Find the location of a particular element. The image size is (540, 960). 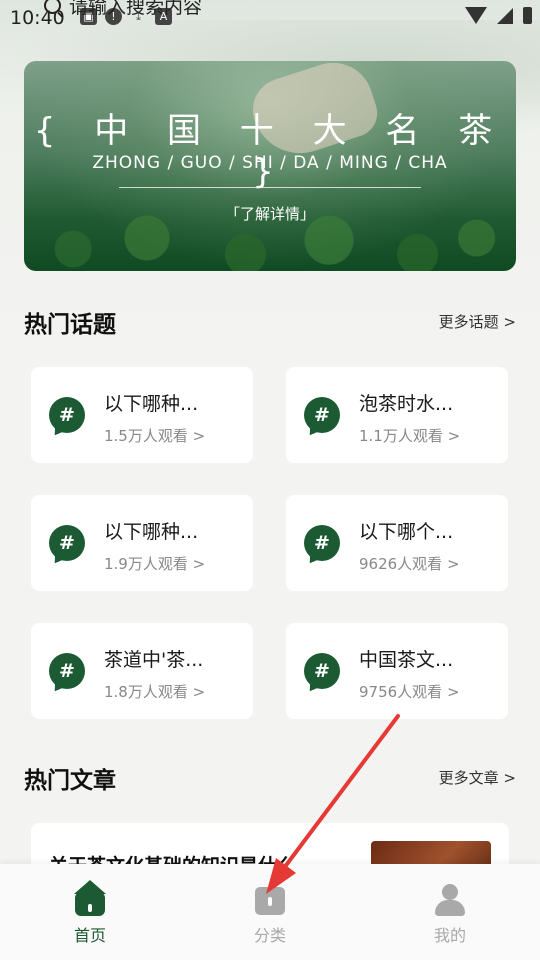

topic-card: # 以下哪个... 9626人观看 > is located at coordinates (397, 543).